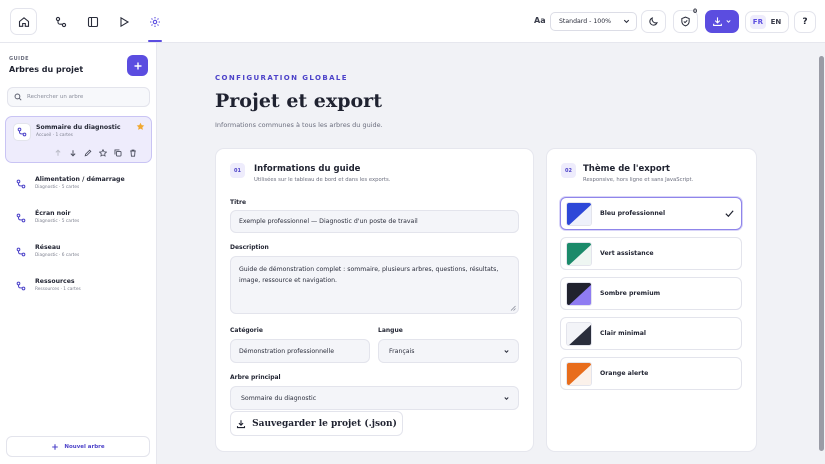 The width and height of the screenshot is (825, 464). I want to click on theme-option-vert: Vert assistance, so click(651, 253).